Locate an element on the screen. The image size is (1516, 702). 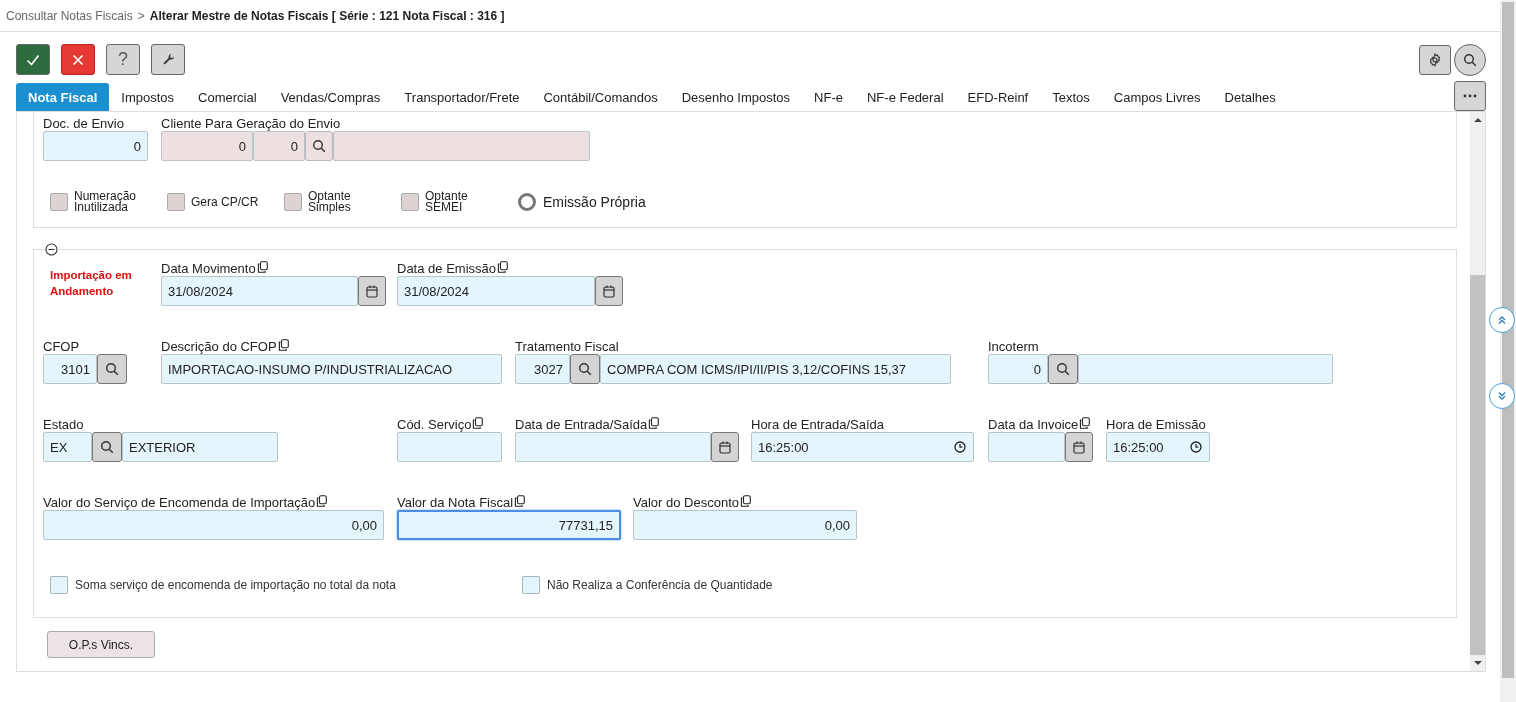
clock-icon is located at coordinates (1196, 447).